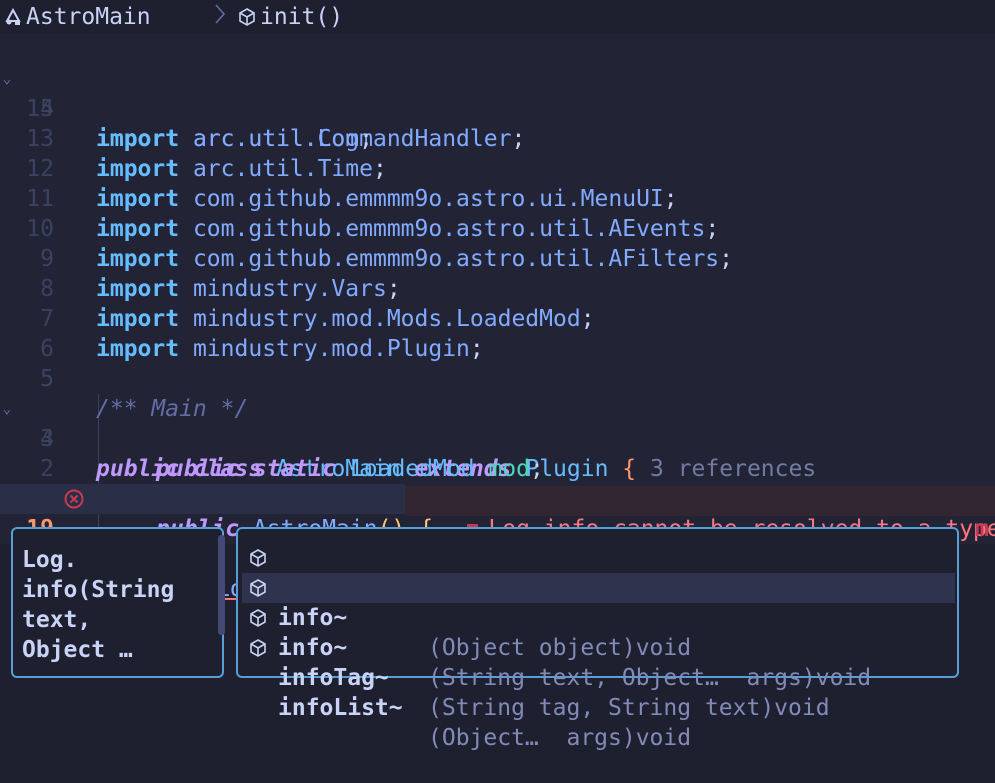  I want to click on completion-item: infoList~ (Object… args)void, so click(598, 692).